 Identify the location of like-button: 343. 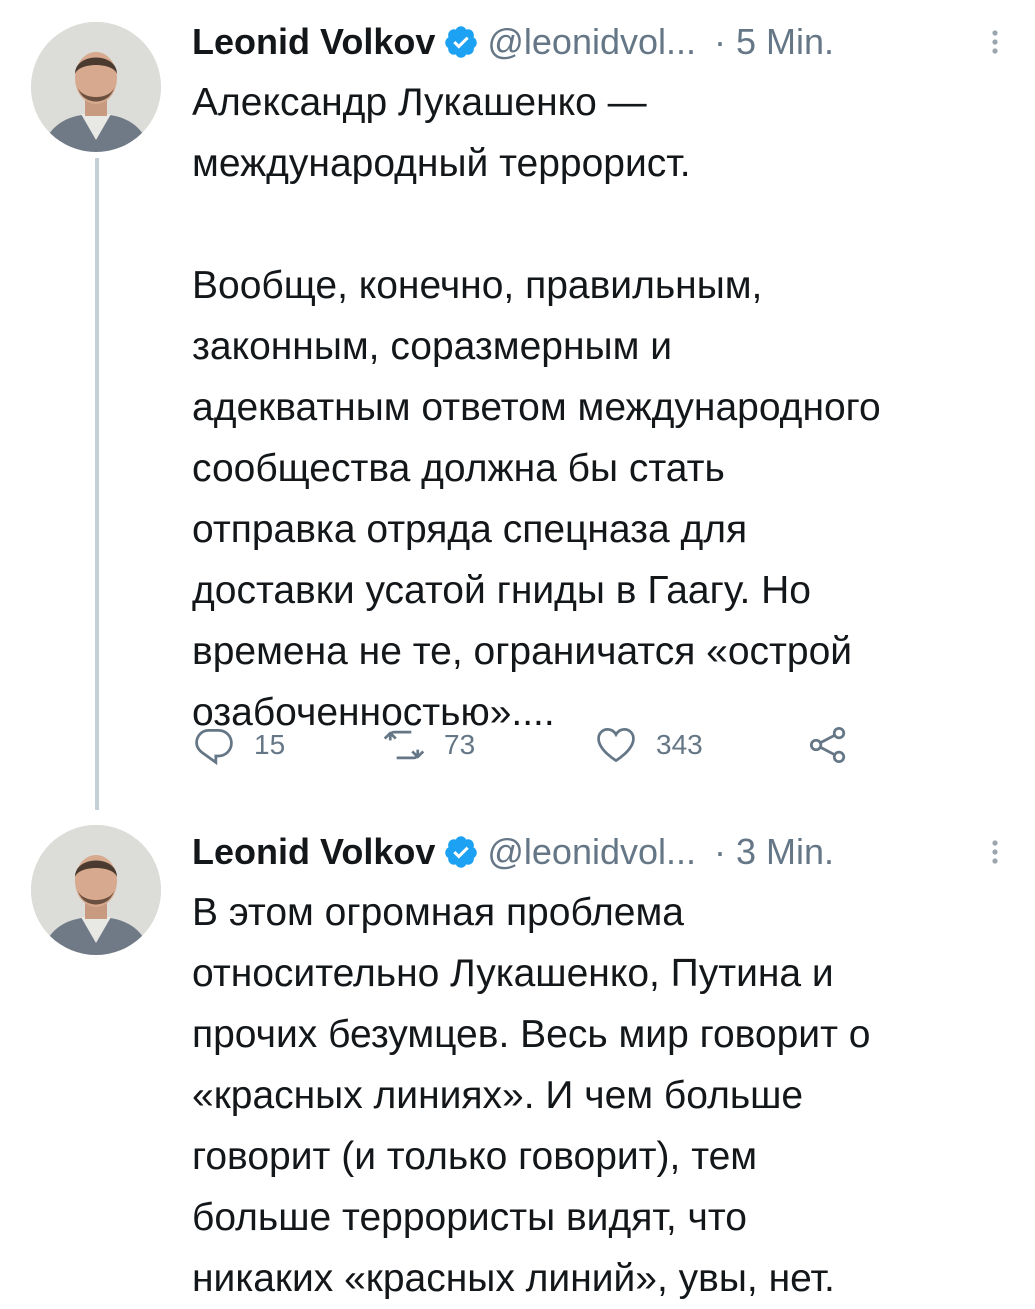
(700, 745).